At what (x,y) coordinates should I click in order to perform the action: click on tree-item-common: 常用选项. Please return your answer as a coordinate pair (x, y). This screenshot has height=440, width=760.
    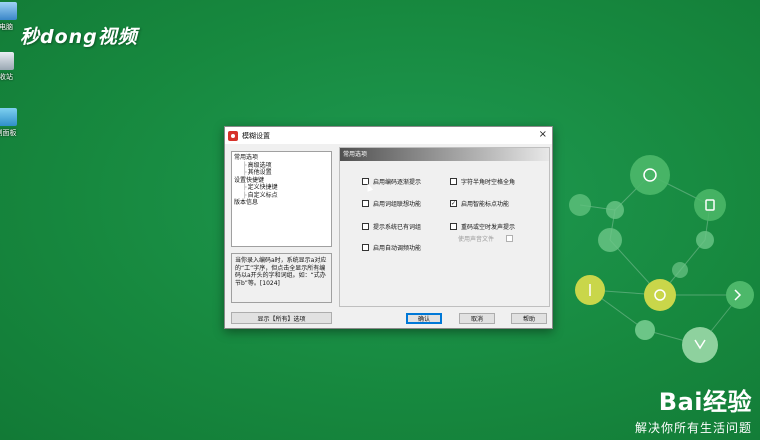
    Looking at the image, I should click on (282, 158).